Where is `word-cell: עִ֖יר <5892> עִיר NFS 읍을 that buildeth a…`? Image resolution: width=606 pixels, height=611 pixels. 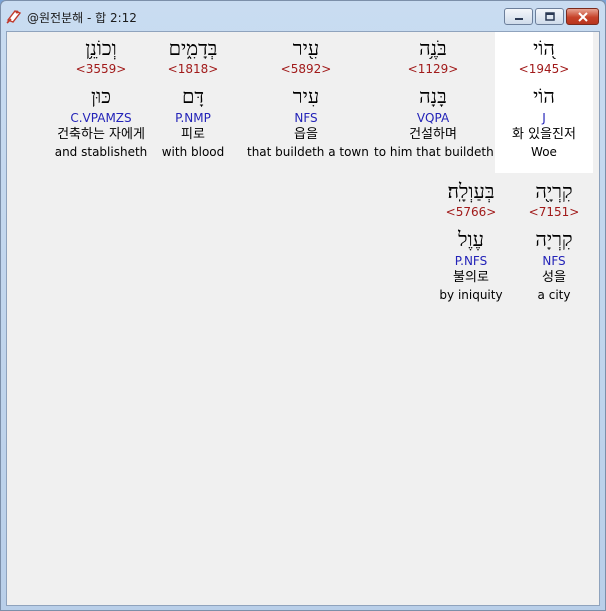
word-cell: עִ֖יר <5892> עִיר NFS 읍을 that buildeth a… is located at coordinates (308, 102).